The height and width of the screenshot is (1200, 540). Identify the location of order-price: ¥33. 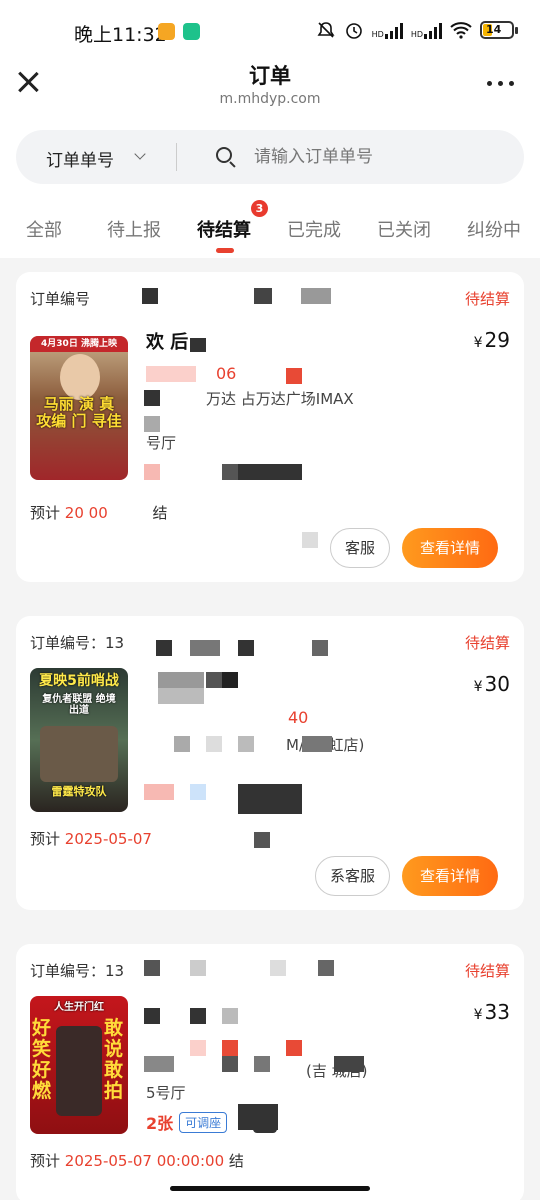
(492, 1012).